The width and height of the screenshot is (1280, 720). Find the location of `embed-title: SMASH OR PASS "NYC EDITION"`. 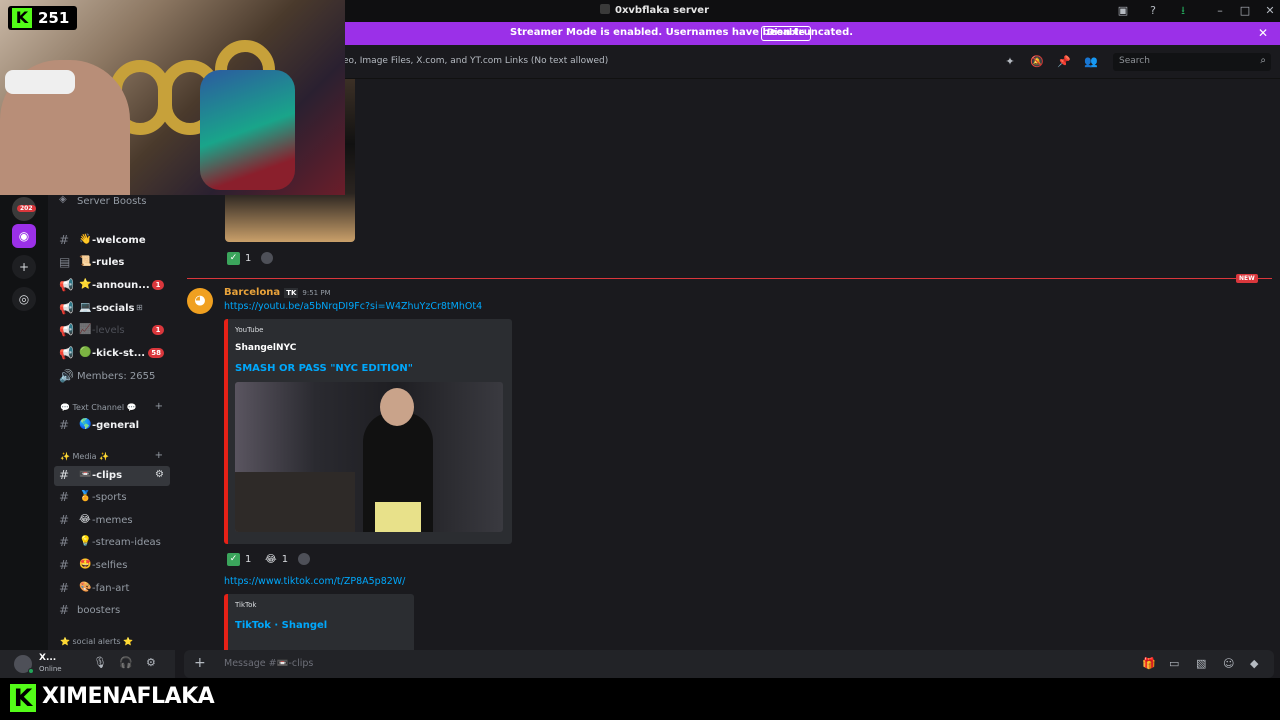

embed-title: SMASH OR PASS "NYC EDITION" is located at coordinates (324, 368).